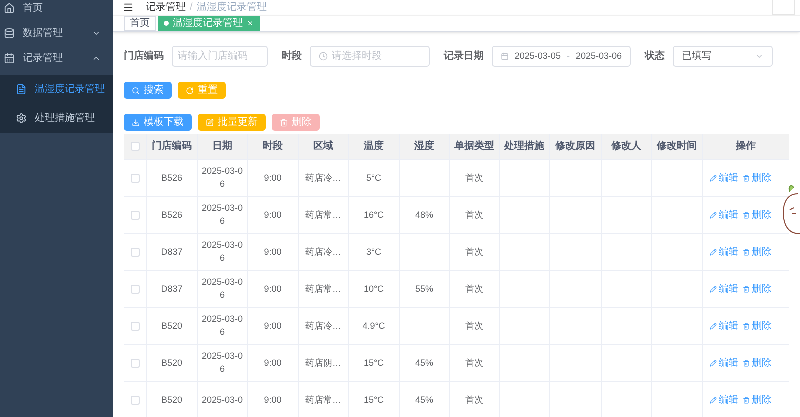 The image size is (800, 417). I want to click on avatar-placeholder, so click(783, 7).